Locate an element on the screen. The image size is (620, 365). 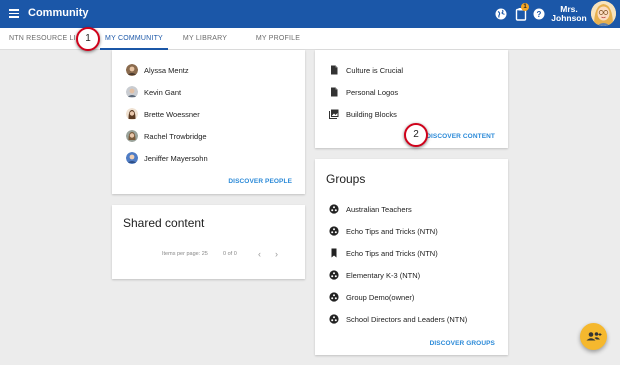
group-name: Australian Teachers is located at coordinates (379, 209).